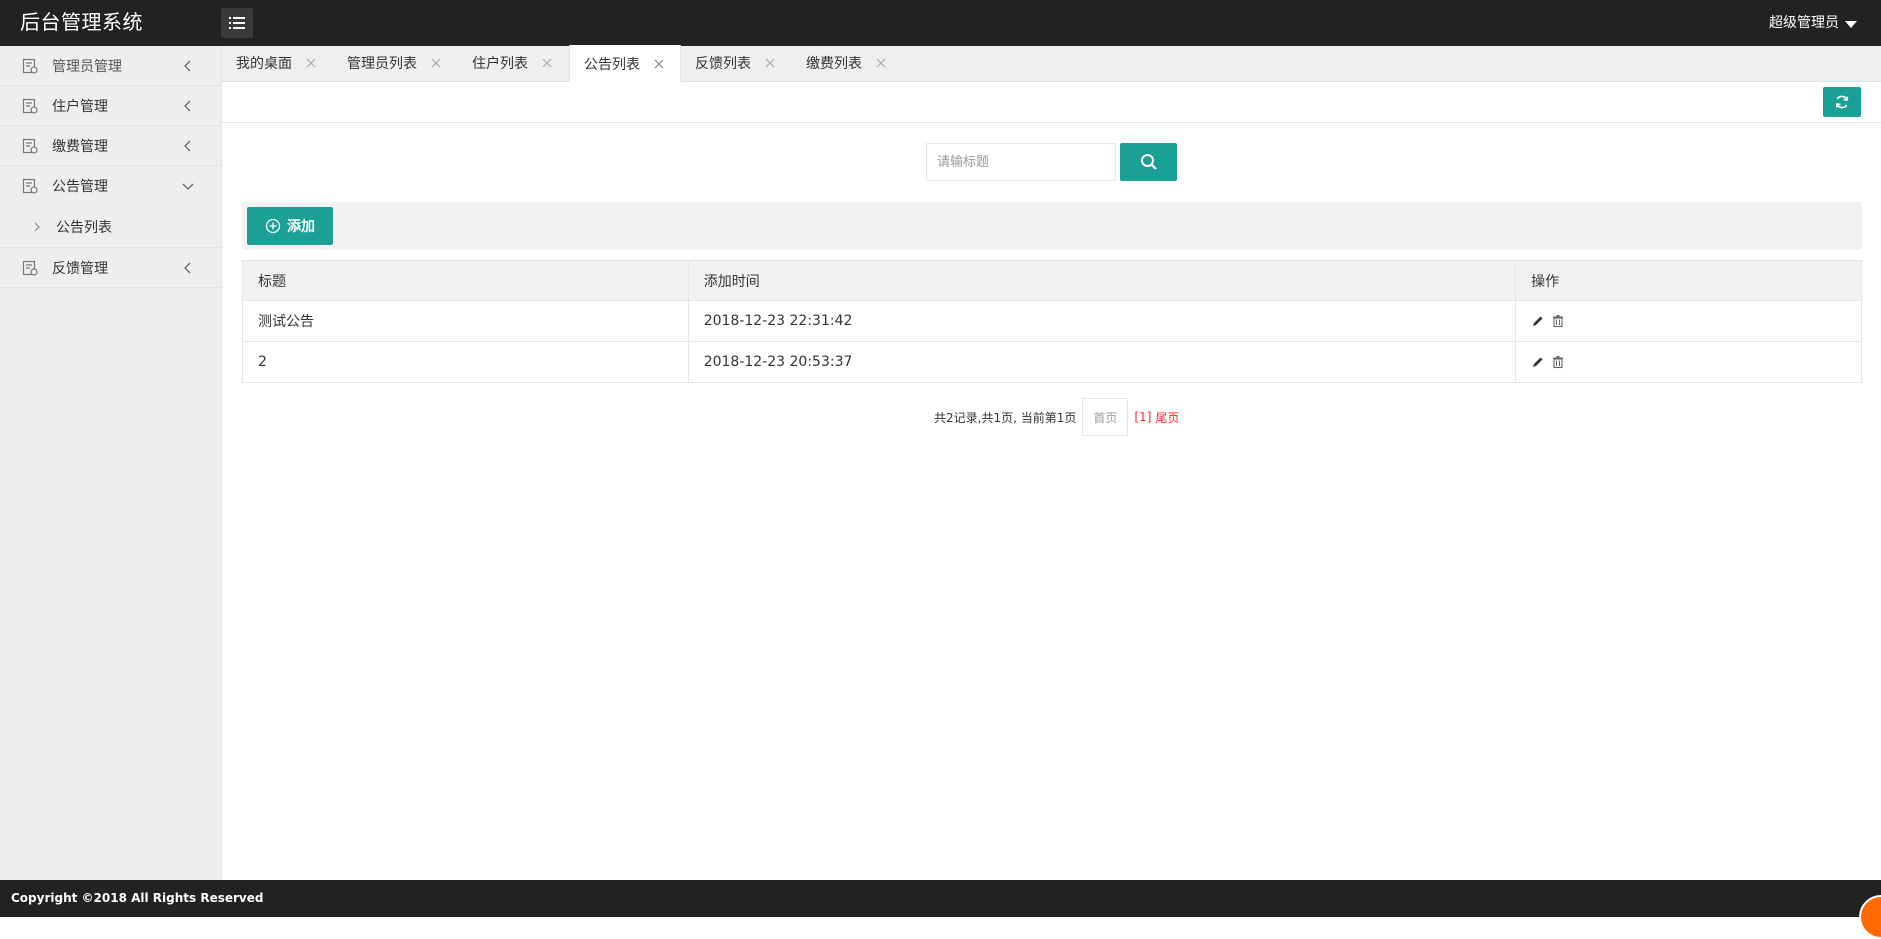 This screenshot has width=1881, height=939. Describe the element at coordinates (940, 909) in the screenshot. I see `footer: Copyright ©2018 All Rights Reserved` at that location.